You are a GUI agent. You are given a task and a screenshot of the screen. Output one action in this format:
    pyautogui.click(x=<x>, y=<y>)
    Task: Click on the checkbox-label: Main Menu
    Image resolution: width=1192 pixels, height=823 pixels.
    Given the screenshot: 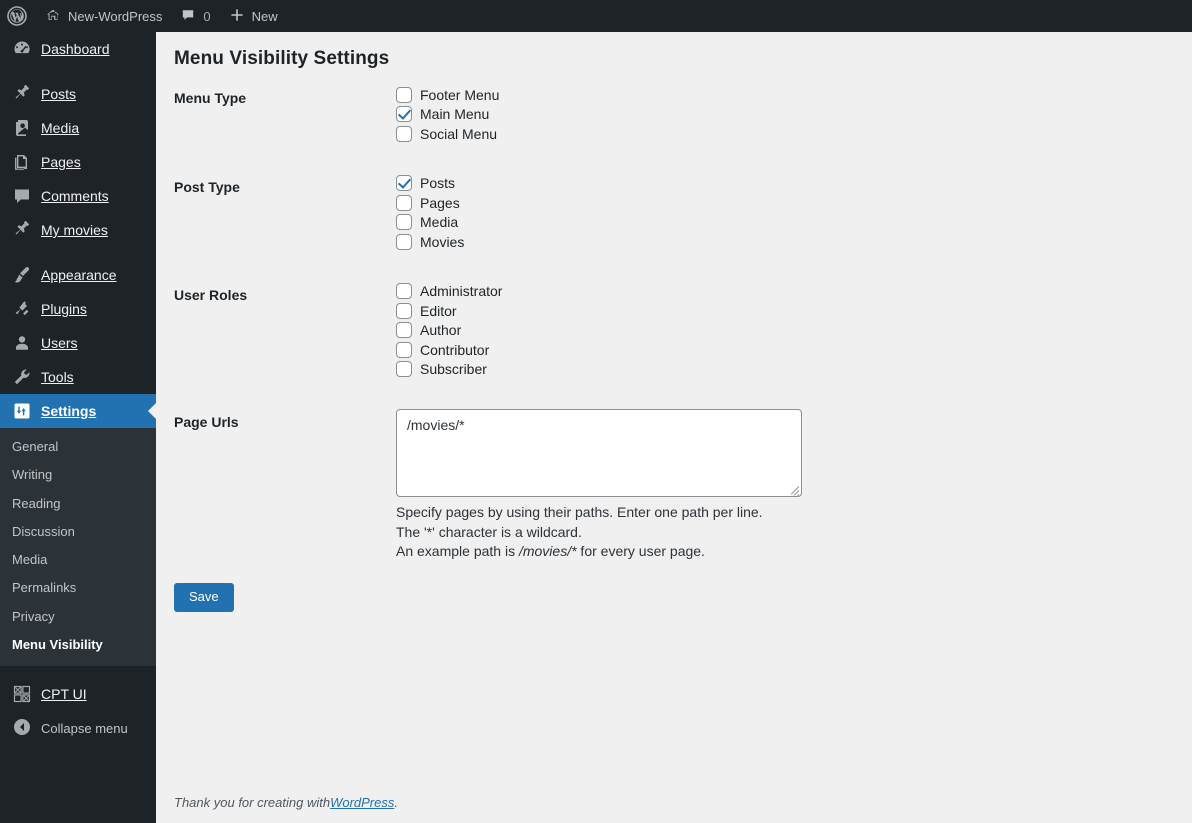 What is the action you would take?
    pyautogui.click(x=455, y=114)
    